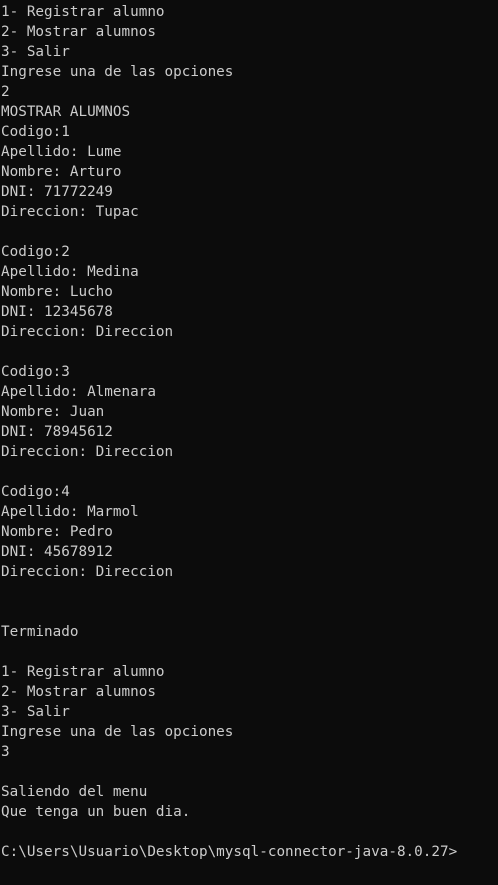  What do you see at coordinates (57, 292) in the screenshot?
I see `console-line: Nombre: Lucho` at bounding box center [57, 292].